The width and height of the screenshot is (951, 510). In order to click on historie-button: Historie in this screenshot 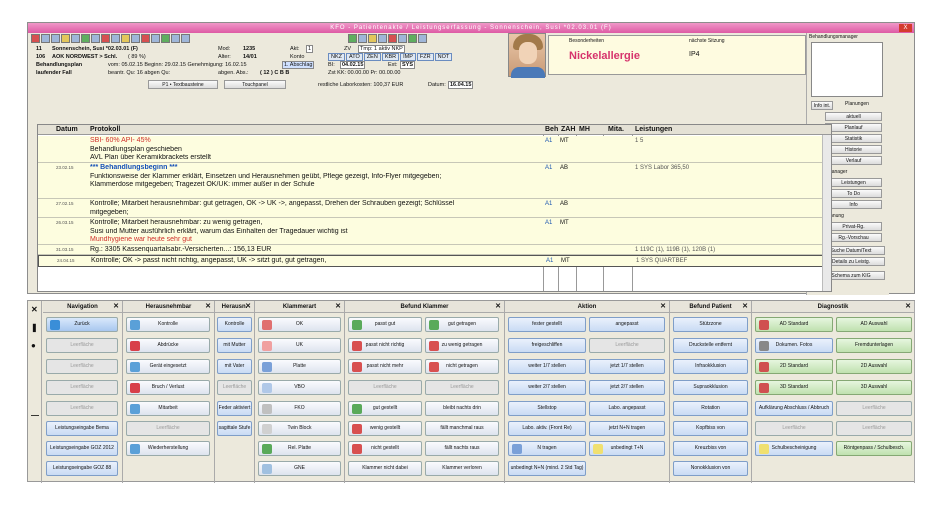, I will do `click(853, 149)`.